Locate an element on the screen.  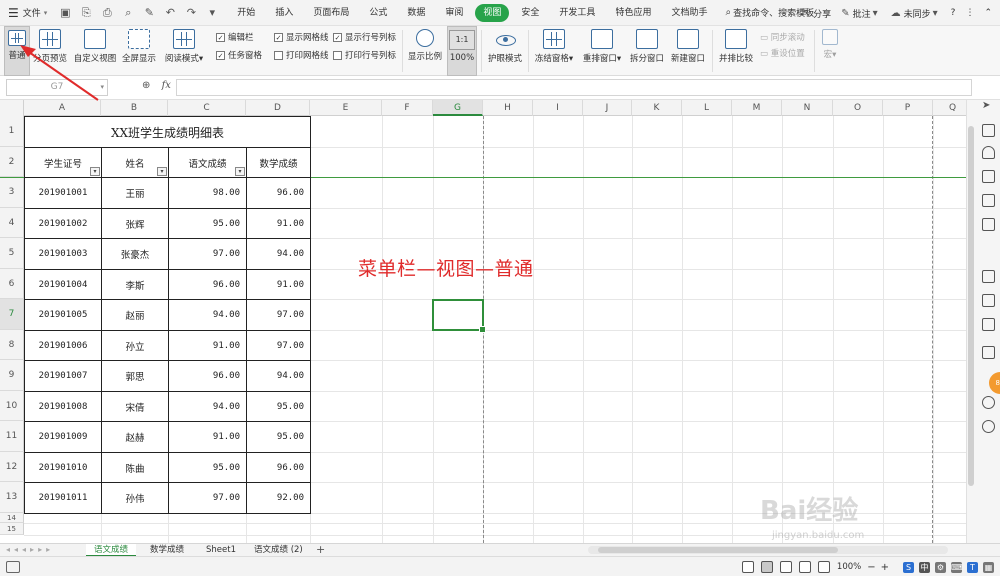
new-window-button: 新建窗口 is located at coordinates (688, 51).